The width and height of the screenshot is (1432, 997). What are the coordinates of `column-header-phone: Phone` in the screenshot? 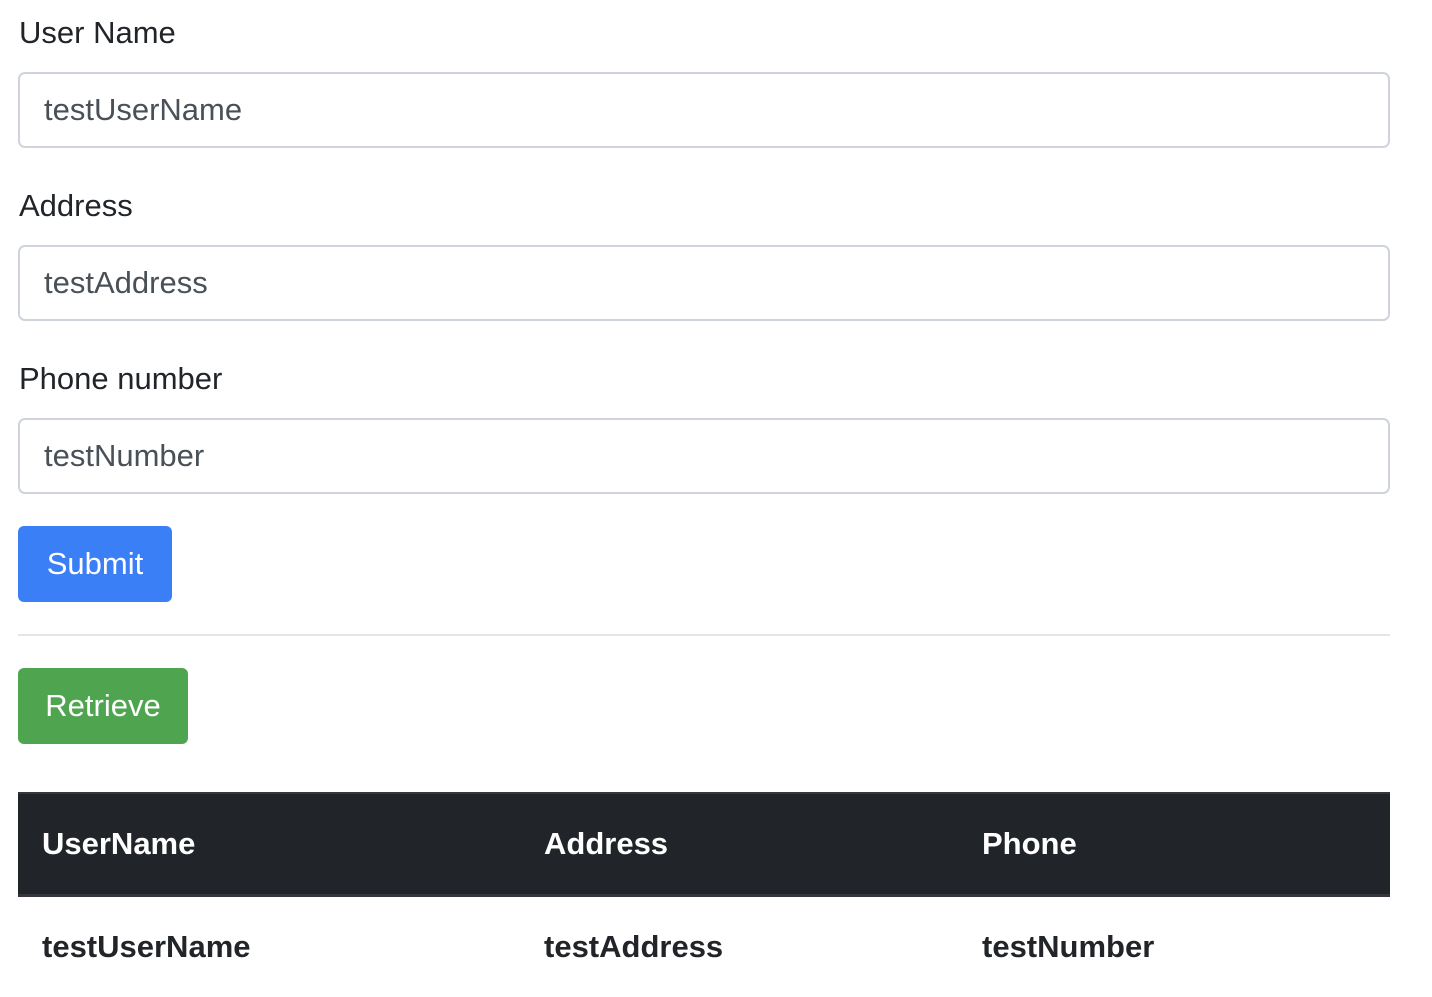 It's located at (1174, 844).